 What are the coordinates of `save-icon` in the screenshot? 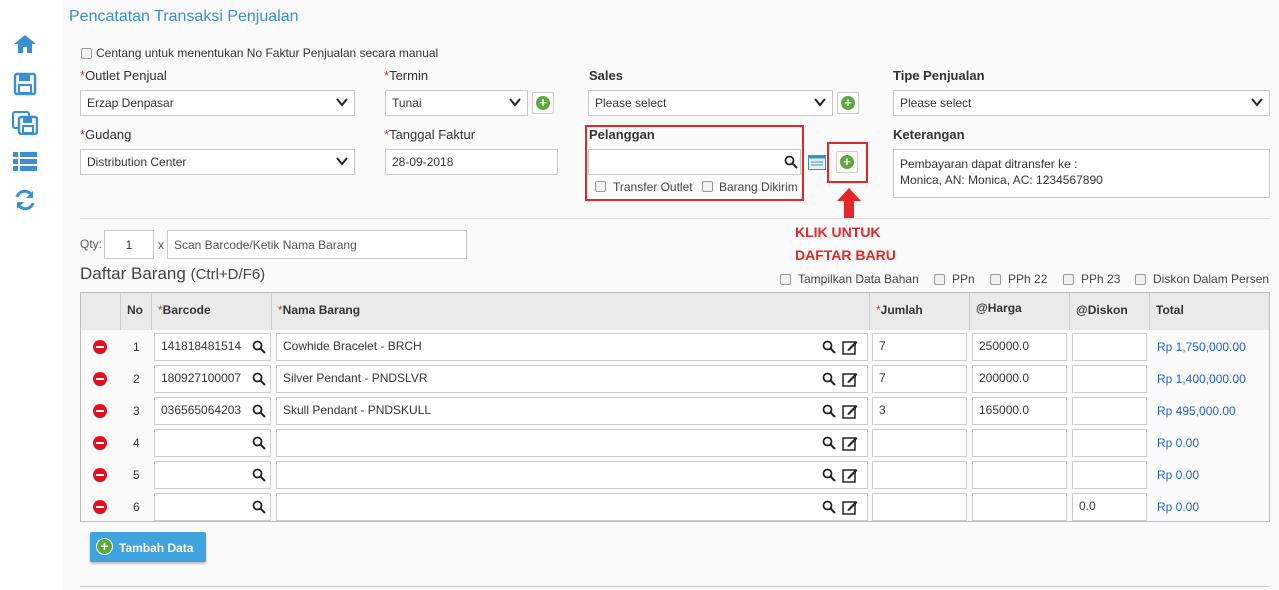 It's located at (25, 84).